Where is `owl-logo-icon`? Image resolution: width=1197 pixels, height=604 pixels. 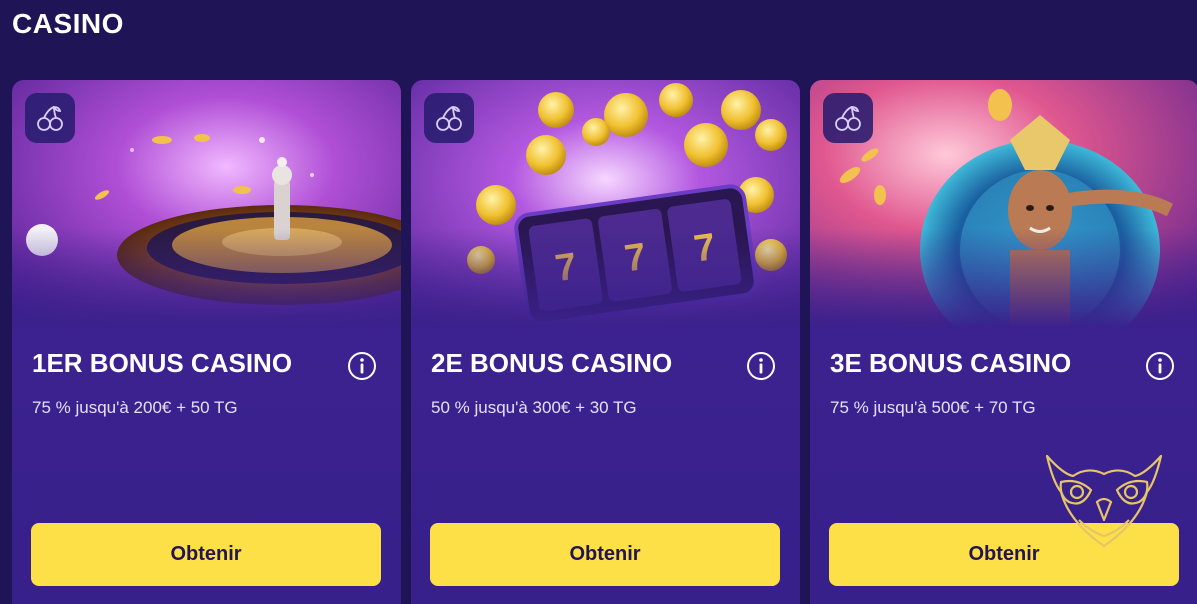 owl-logo-icon is located at coordinates (1104, 502).